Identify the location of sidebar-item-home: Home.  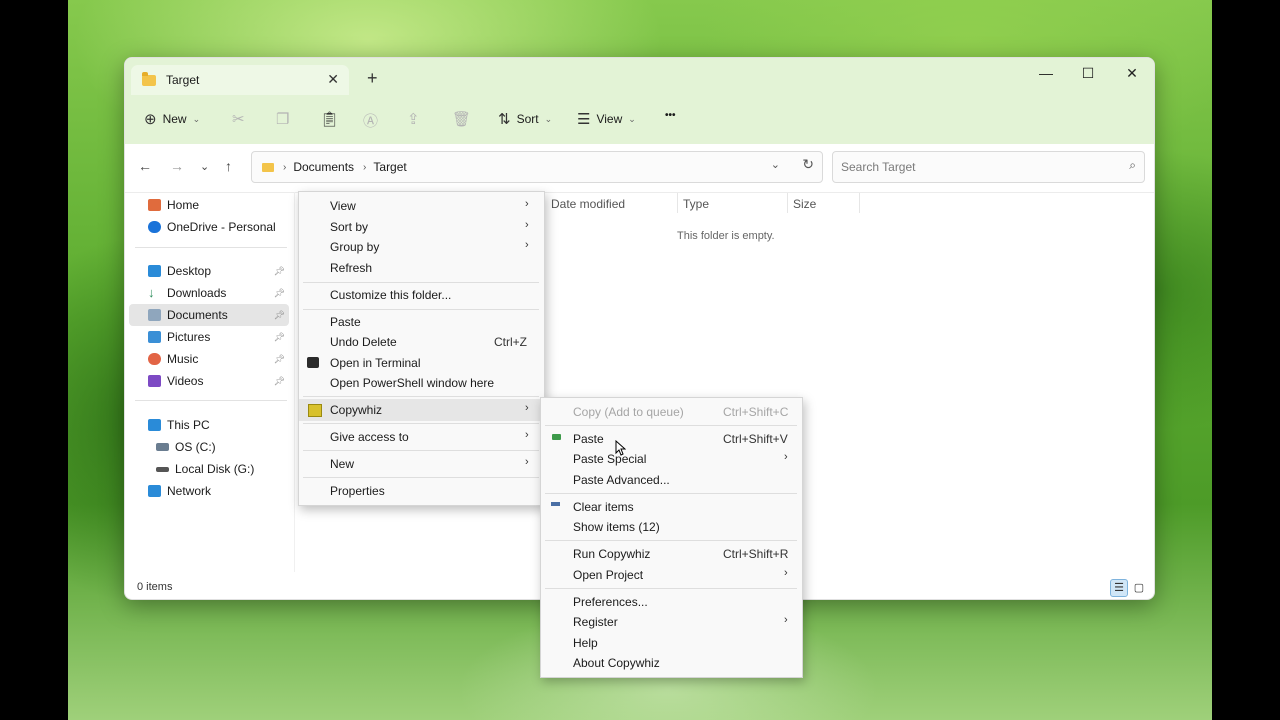
(209, 205).